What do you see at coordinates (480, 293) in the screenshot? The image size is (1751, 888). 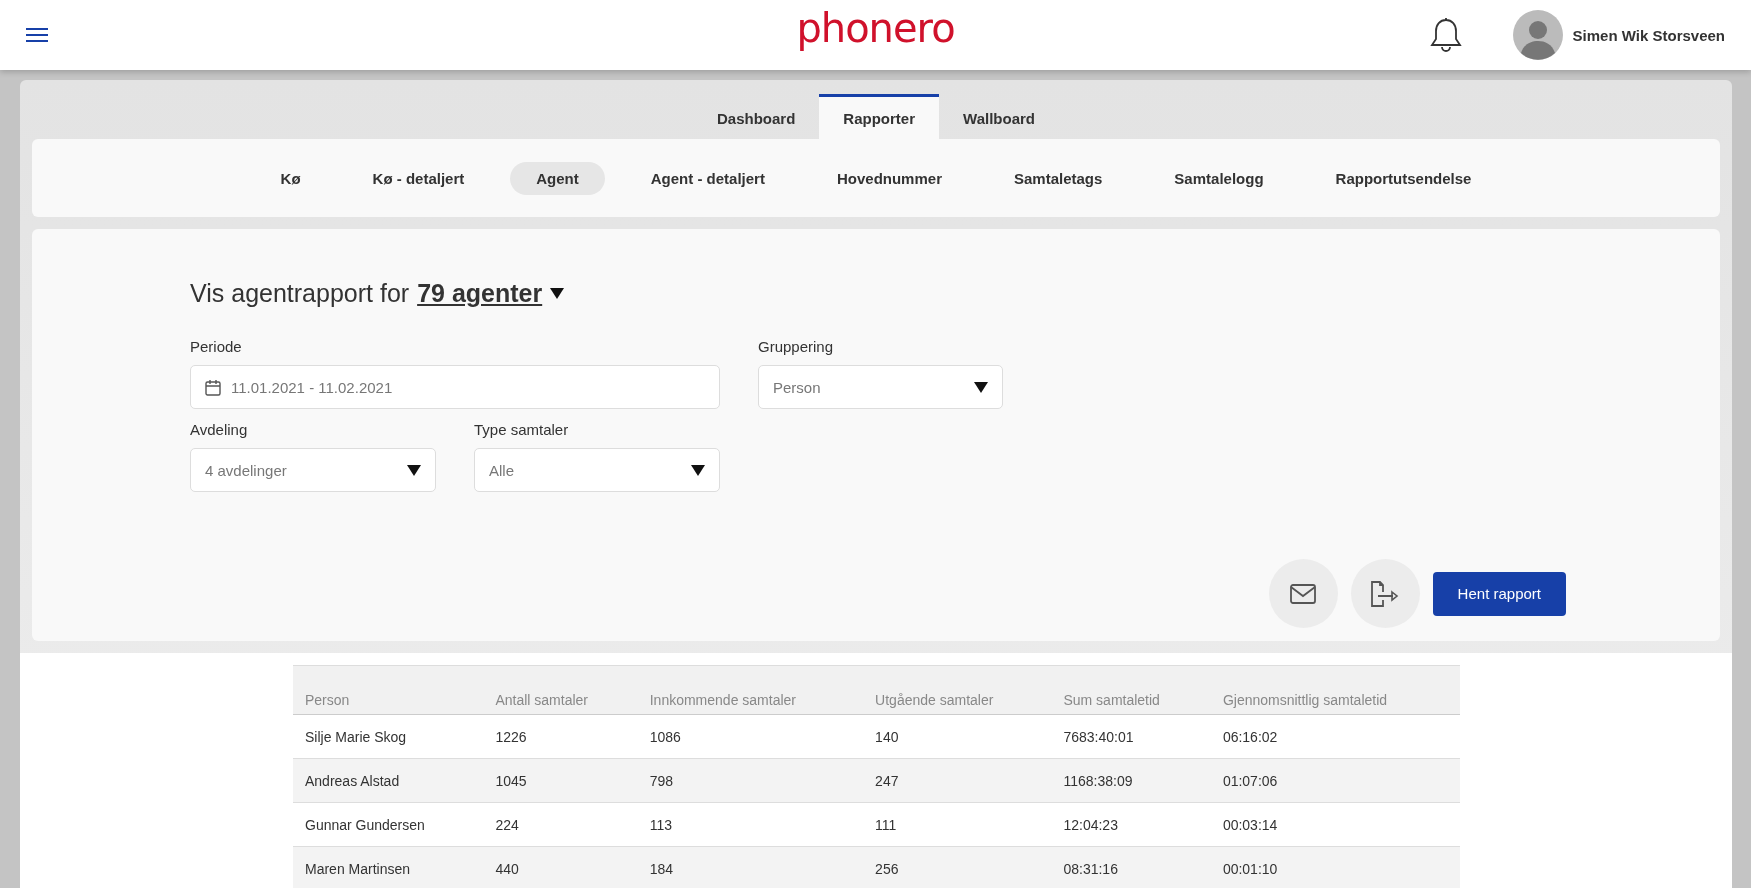 I see `agents-link: 79 agenter` at bounding box center [480, 293].